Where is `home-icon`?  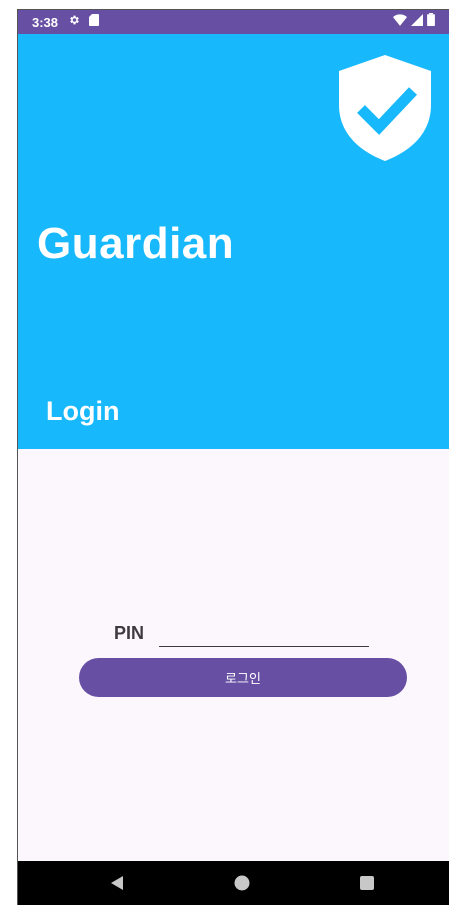 home-icon is located at coordinates (242, 883).